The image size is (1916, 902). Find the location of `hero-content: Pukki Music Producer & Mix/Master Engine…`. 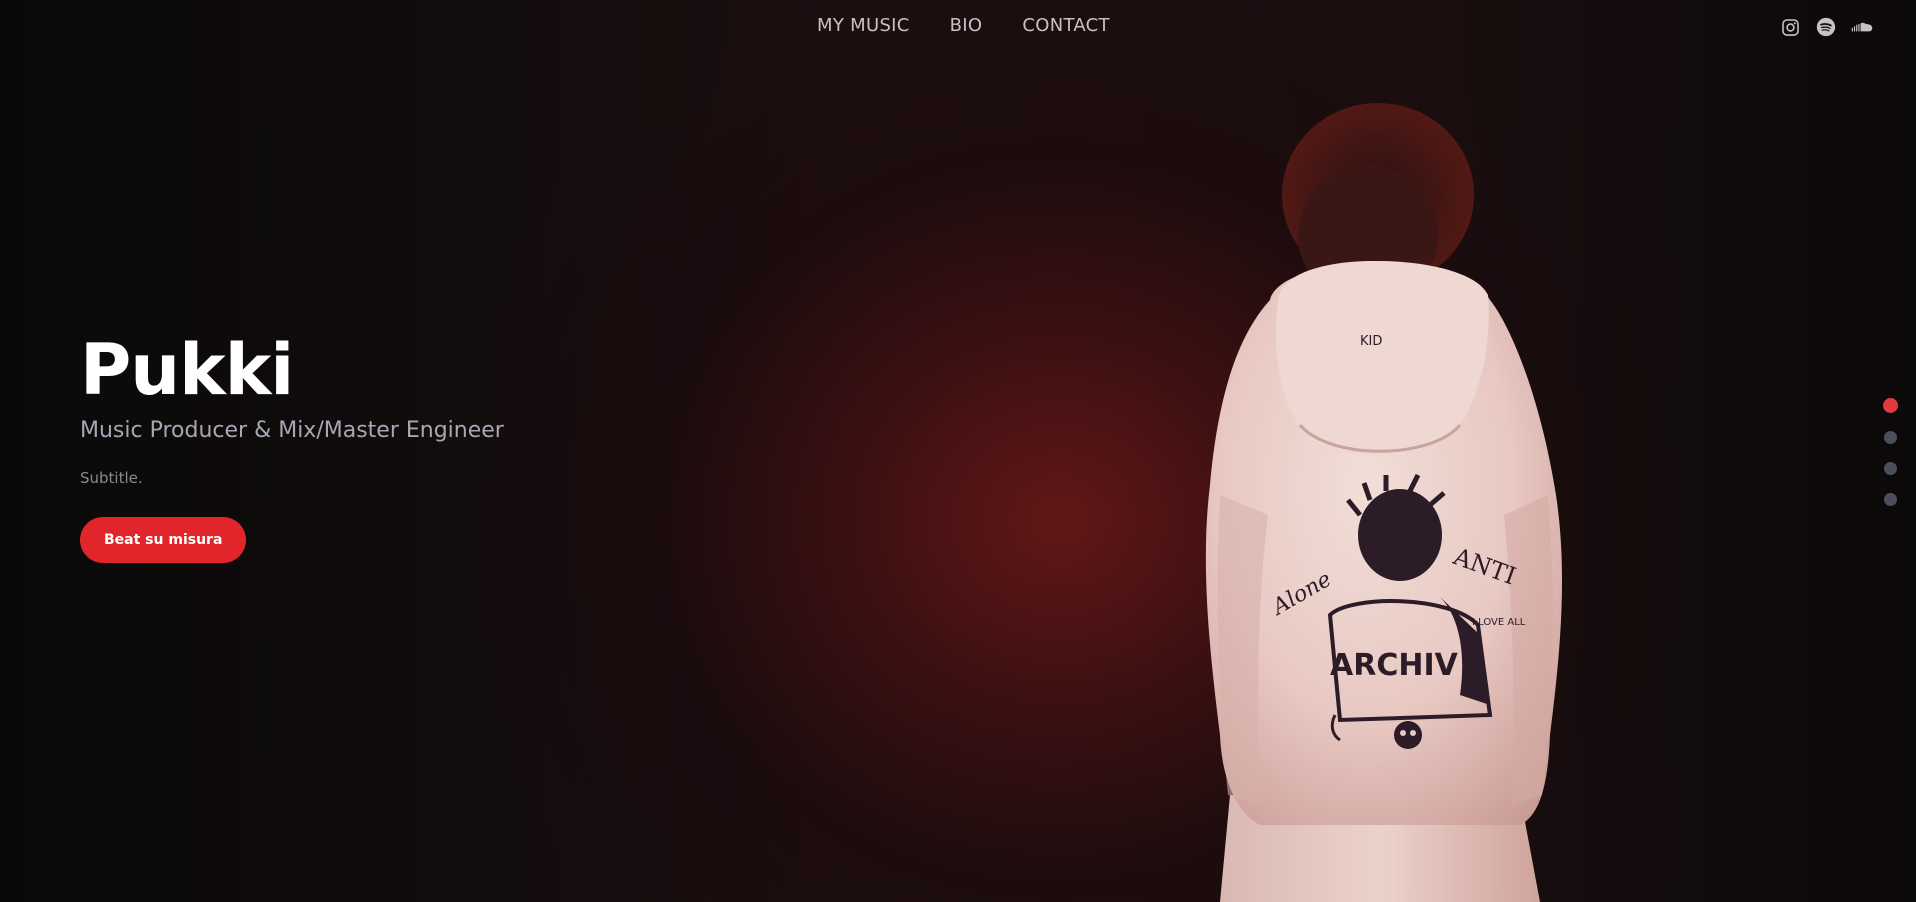

hero-content: Pukki Music Producer & Mix/Master Engine… is located at coordinates (292, 446).